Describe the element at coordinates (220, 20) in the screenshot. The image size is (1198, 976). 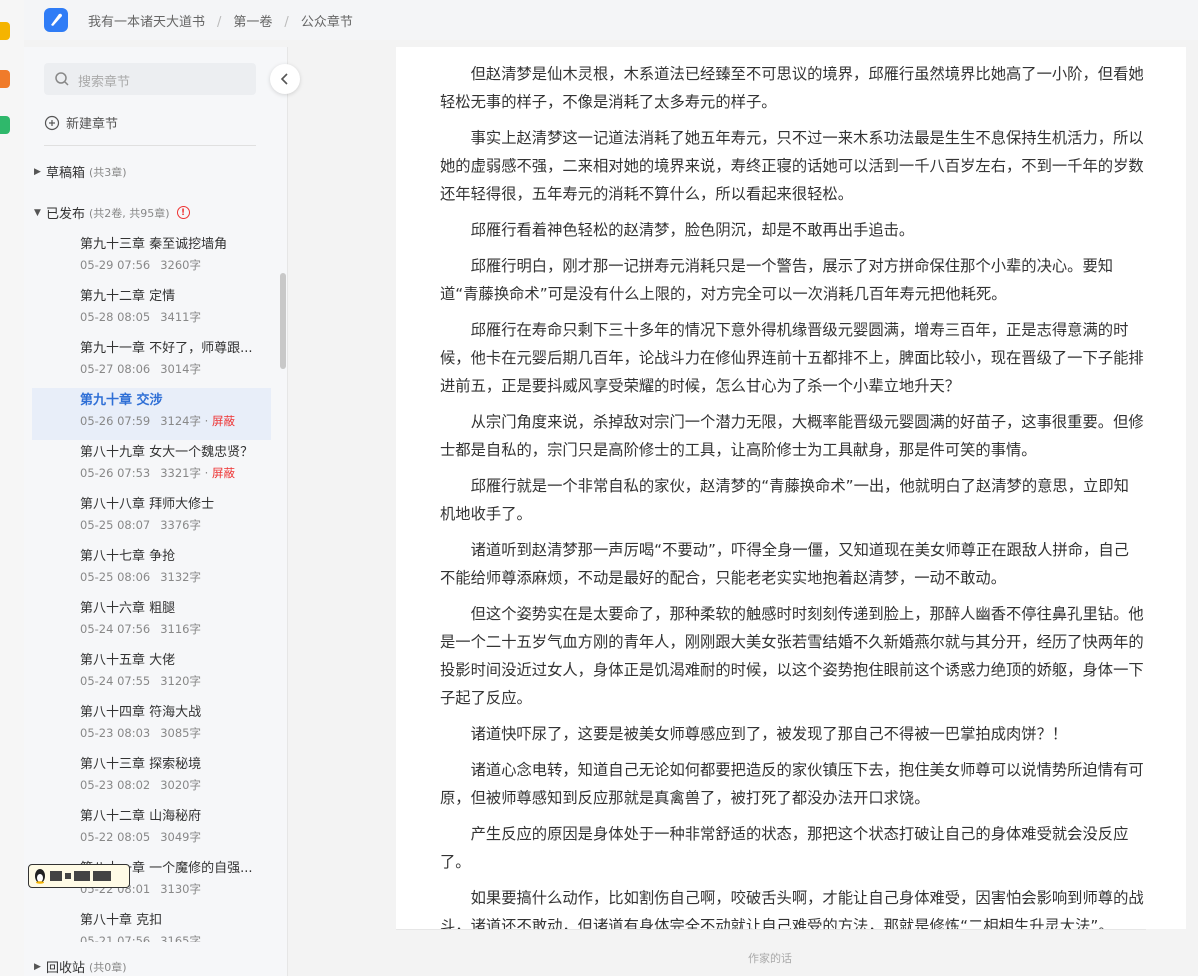
I see `breadcrumb: 我有一本诸天大道书 / 第一卷 / 公众章节` at that location.